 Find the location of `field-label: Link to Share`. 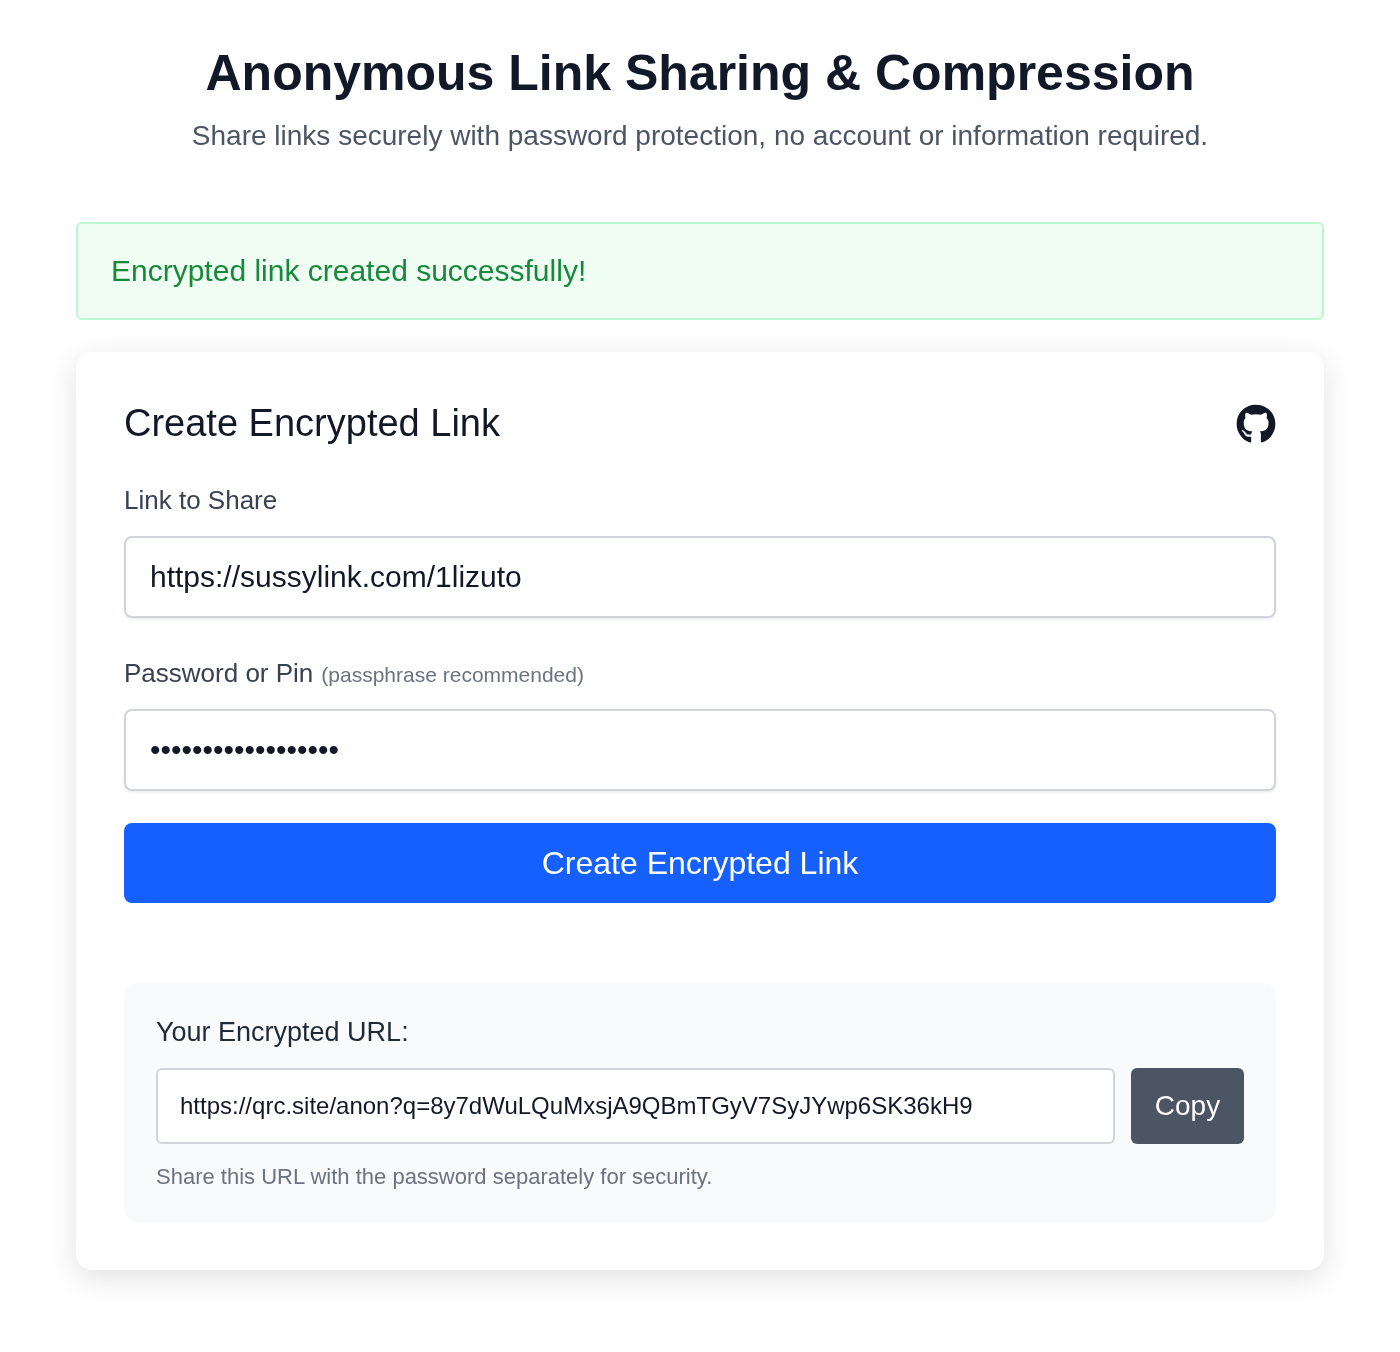

field-label: Link to Share is located at coordinates (201, 500).